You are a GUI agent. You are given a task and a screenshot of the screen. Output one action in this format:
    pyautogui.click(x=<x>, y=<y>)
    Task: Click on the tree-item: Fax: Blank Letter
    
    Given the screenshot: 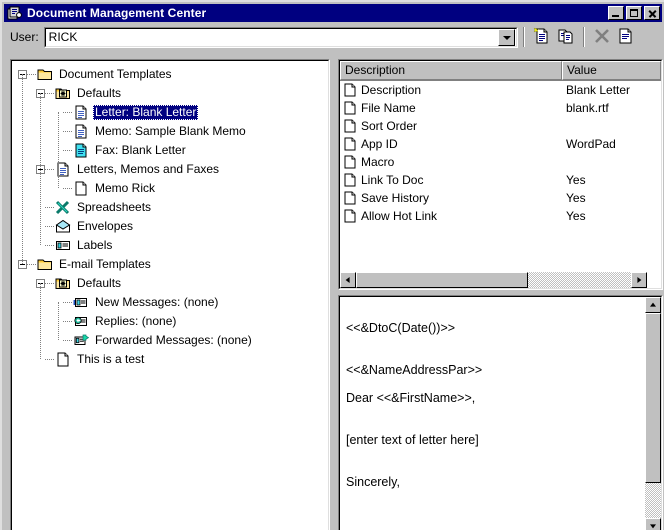 What is the action you would take?
    pyautogui.click(x=170, y=150)
    